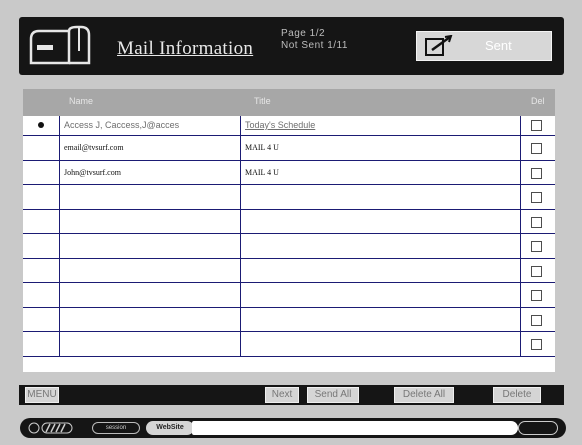  I want to click on table-header: Name Title Del, so click(289, 102).